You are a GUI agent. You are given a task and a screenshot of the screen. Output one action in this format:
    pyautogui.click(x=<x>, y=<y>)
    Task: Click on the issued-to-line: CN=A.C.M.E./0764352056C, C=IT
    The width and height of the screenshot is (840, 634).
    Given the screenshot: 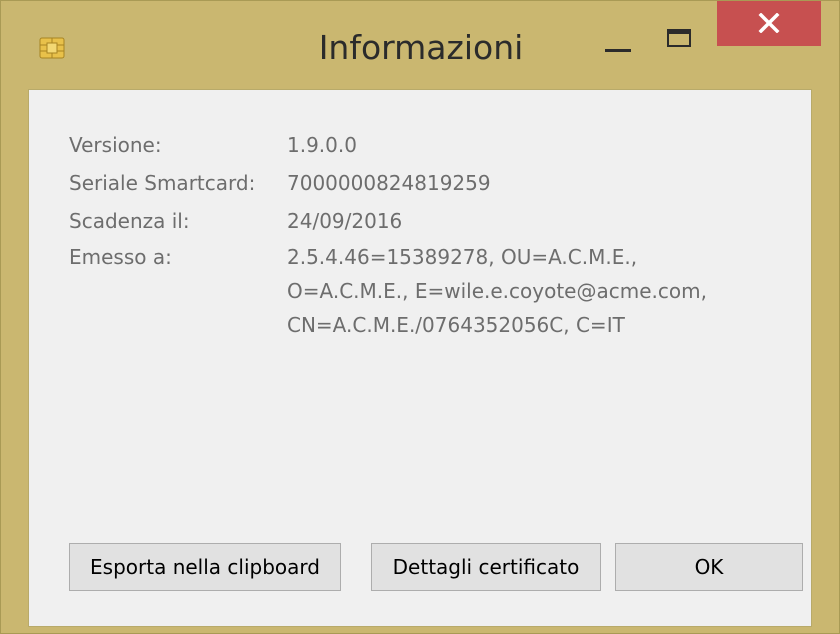 What is the action you would take?
    pyautogui.click(x=456, y=325)
    